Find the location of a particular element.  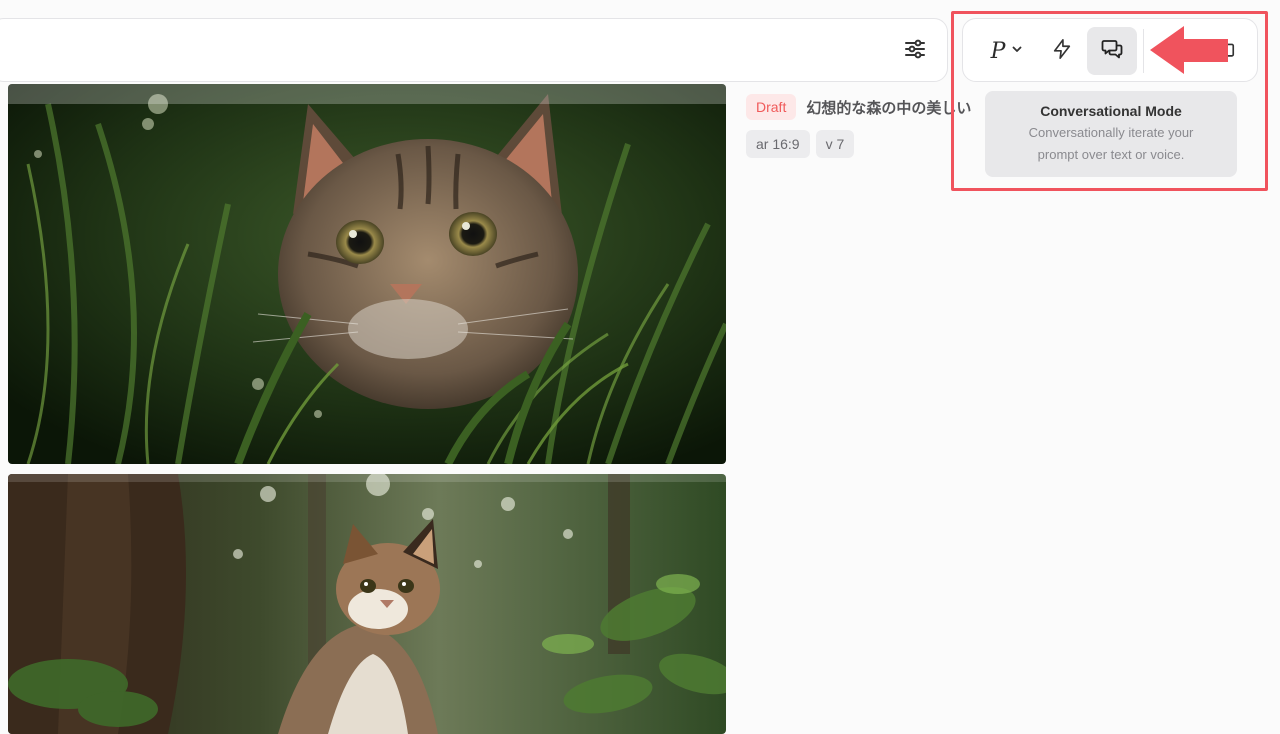

sliders-icon is located at coordinates (915, 51).